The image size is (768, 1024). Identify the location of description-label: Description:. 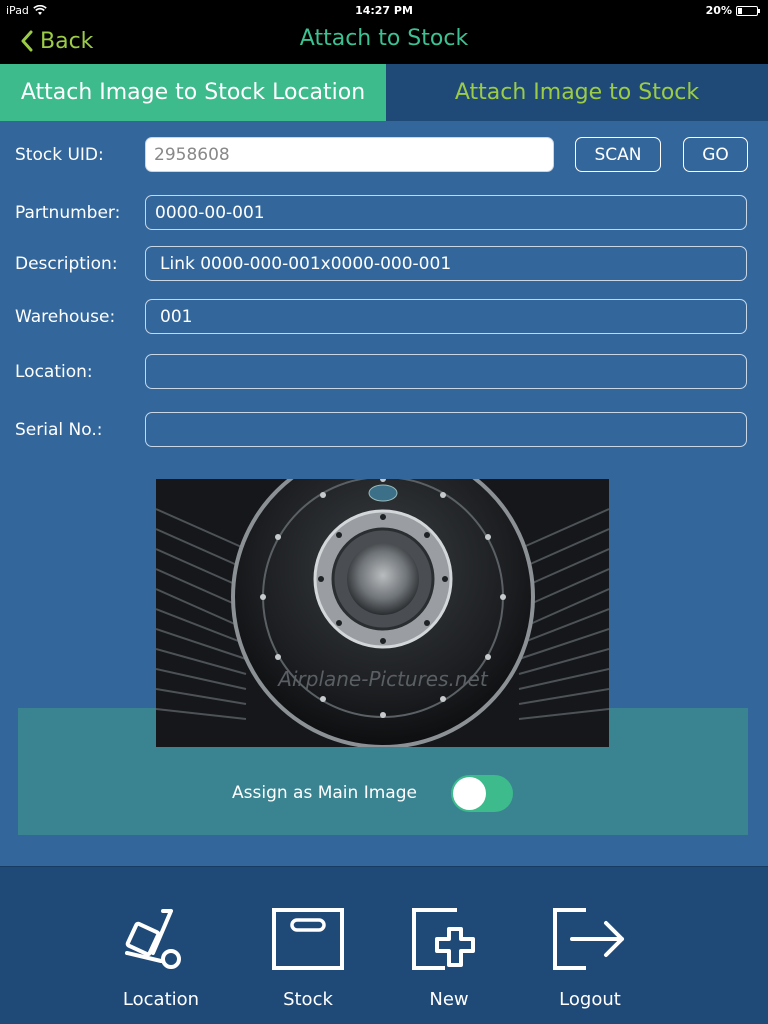
(66, 264).